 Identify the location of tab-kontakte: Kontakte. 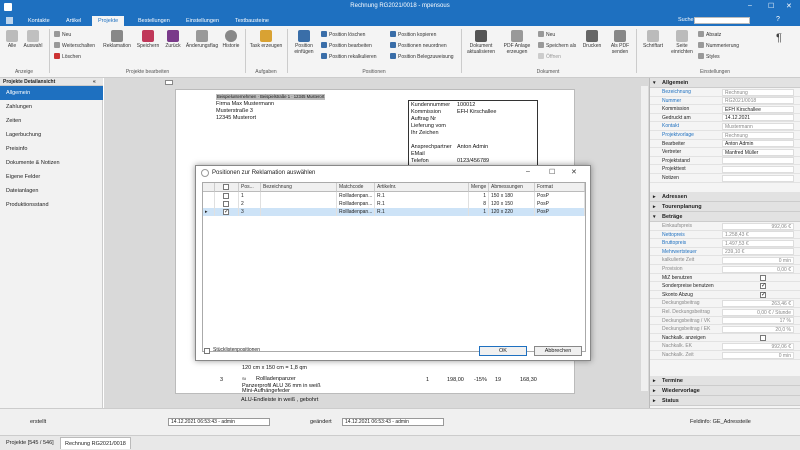
(39, 21).